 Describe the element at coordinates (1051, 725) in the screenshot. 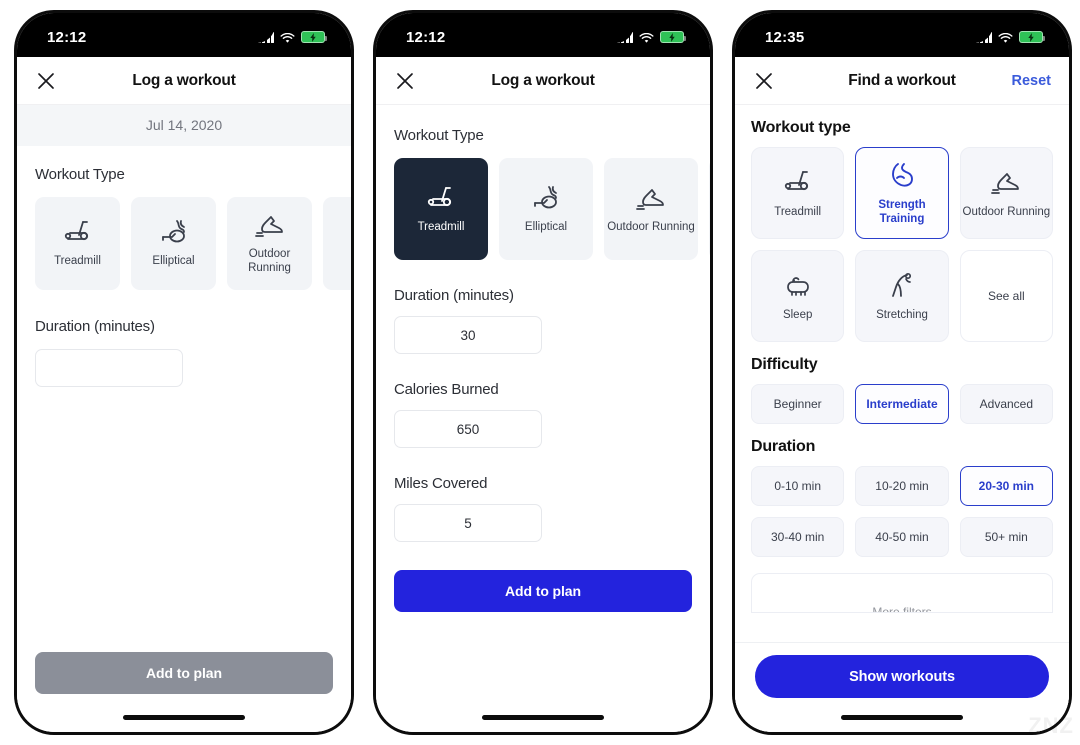

I see `watermark: ZNZ` at that location.